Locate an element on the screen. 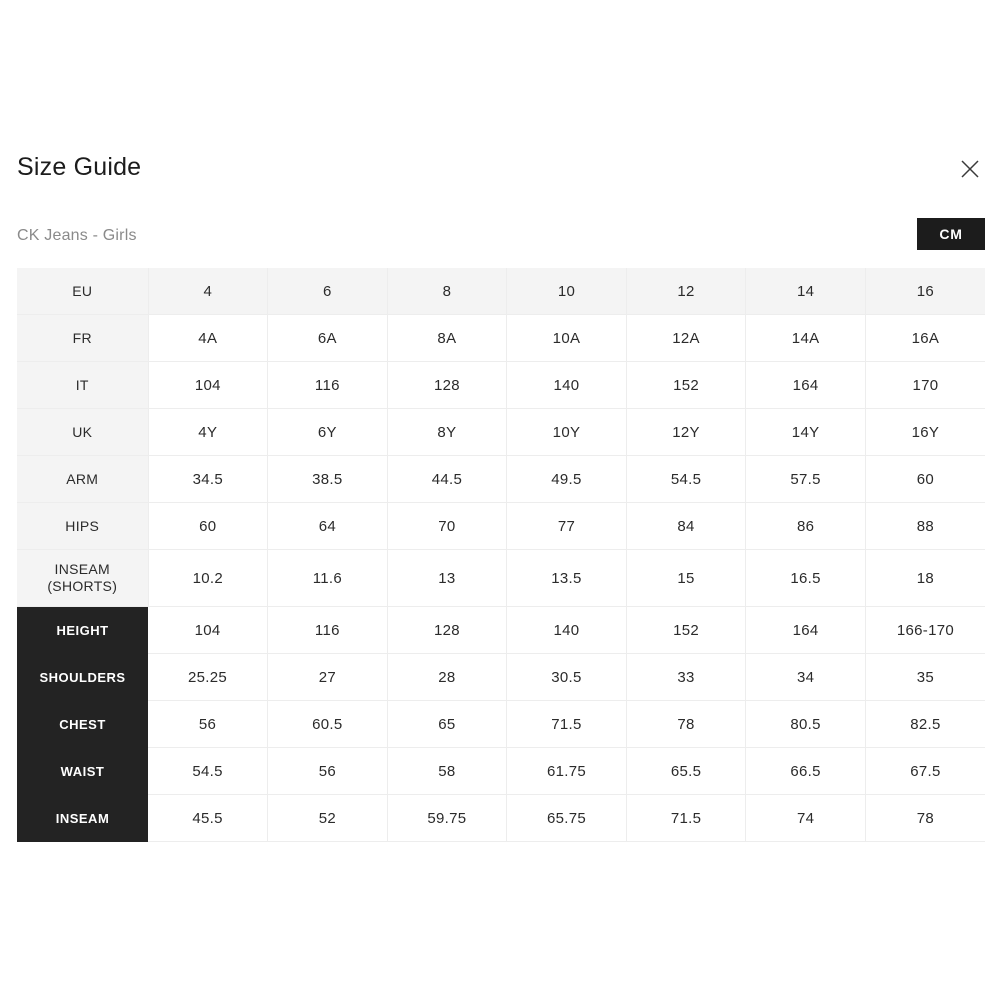 The width and height of the screenshot is (1000, 1000). table-cell: 49.5 is located at coordinates (566, 479).